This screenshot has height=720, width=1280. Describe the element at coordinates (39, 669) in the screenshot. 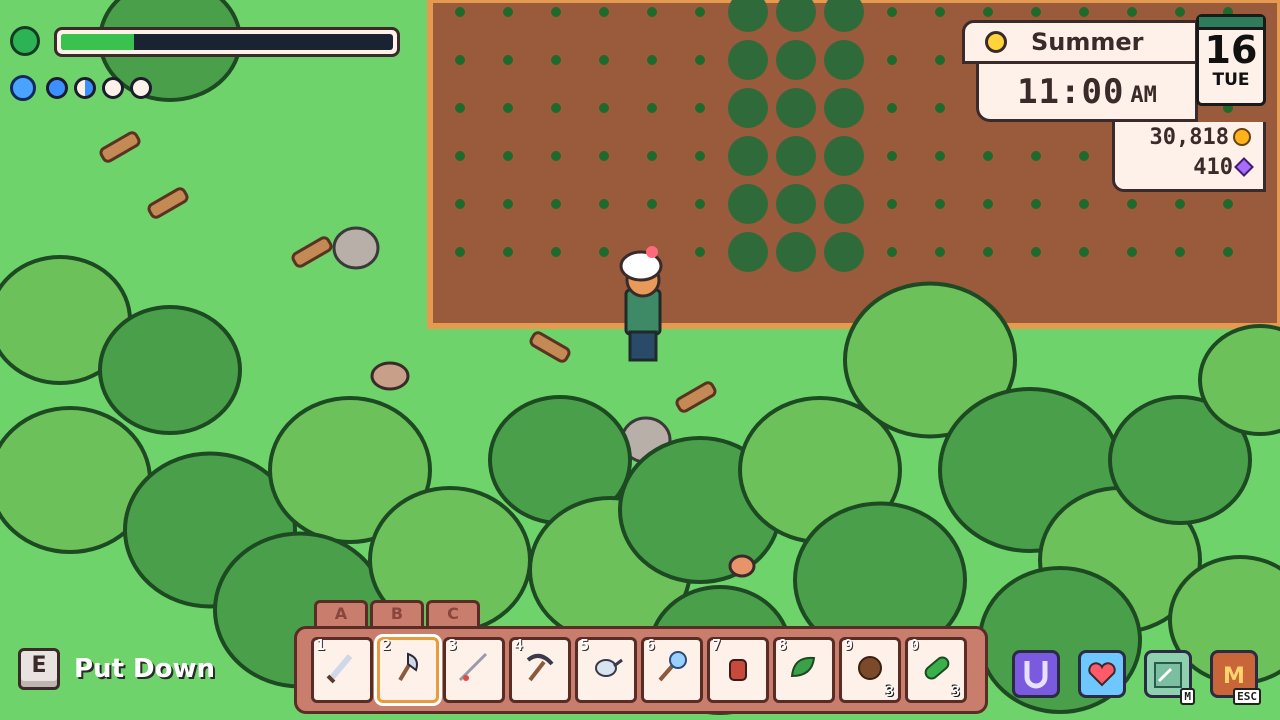

I see `key-e-icon: E` at that location.